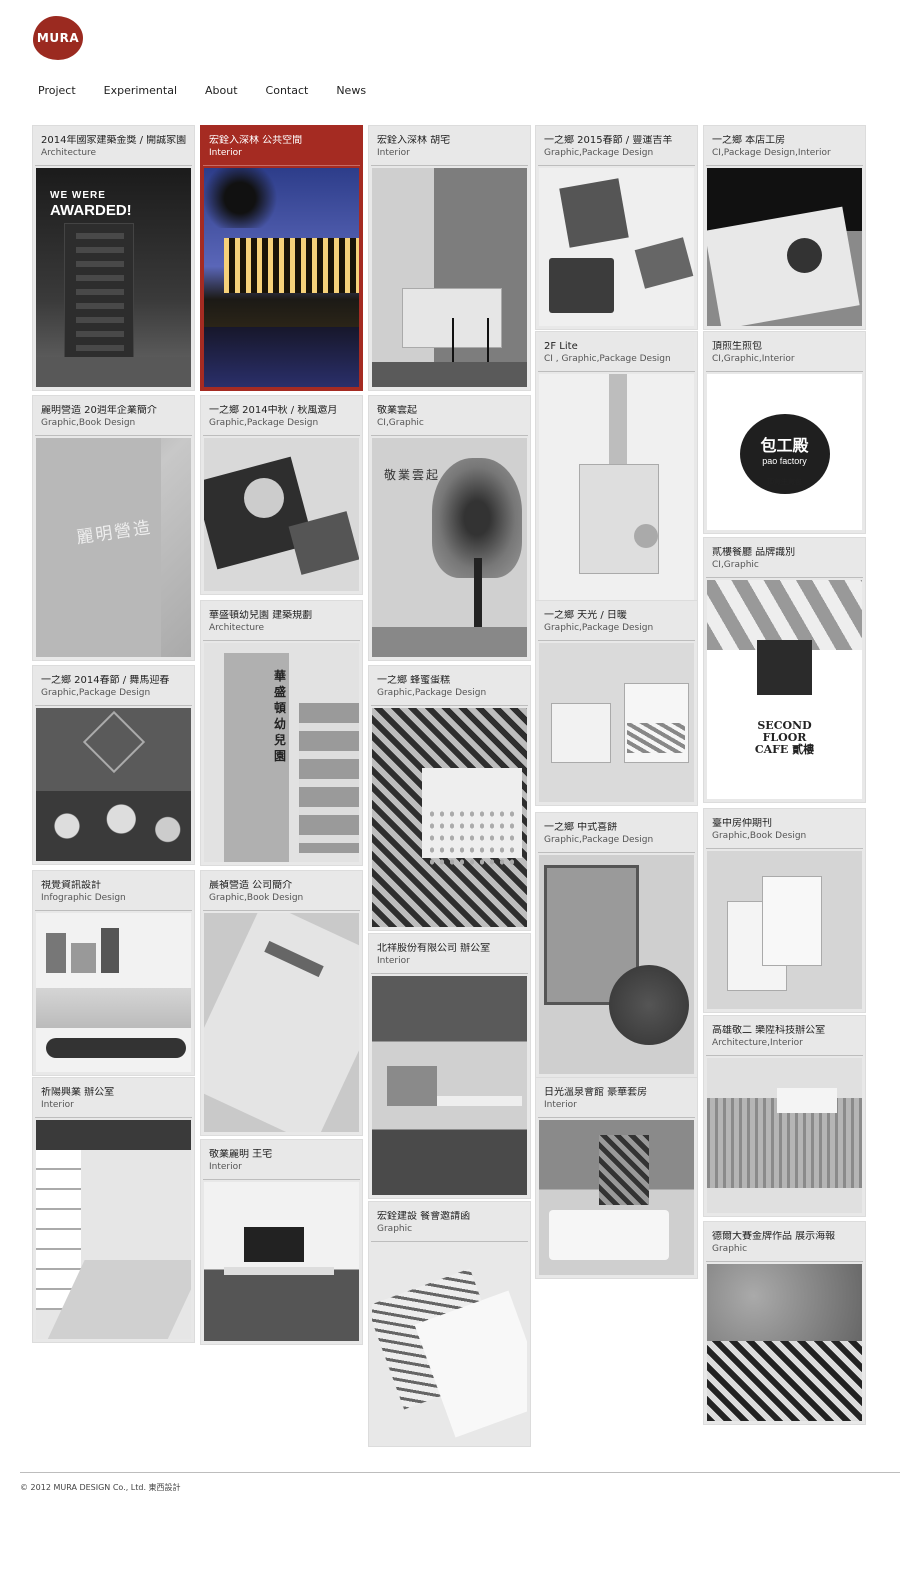 Image resolution: width=900 pixels, height=1575 pixels. Describe the element at coordinates (105, 680) in the screenshot. I see `card-title: 一之鄉 2014春節 / 舞馬迎春` at that location.